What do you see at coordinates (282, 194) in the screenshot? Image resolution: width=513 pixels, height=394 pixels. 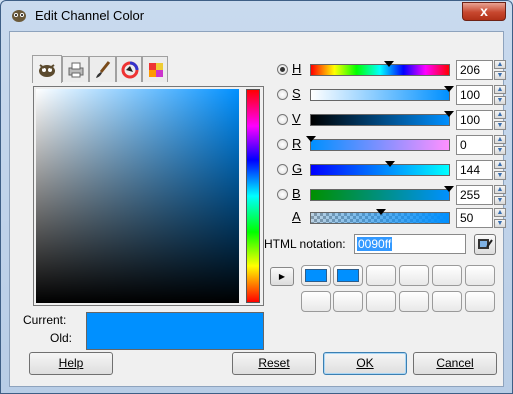 I see `channel-radio-b` at bounding box center [282, 194].